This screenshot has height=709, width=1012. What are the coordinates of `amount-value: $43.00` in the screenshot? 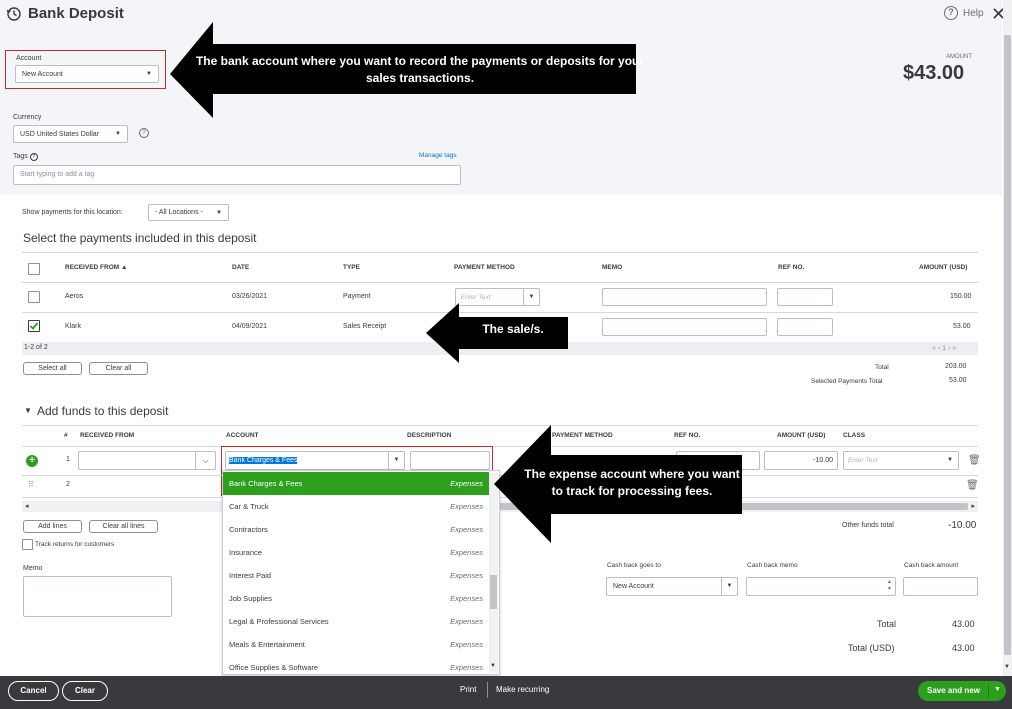 It's located at (934, 73).